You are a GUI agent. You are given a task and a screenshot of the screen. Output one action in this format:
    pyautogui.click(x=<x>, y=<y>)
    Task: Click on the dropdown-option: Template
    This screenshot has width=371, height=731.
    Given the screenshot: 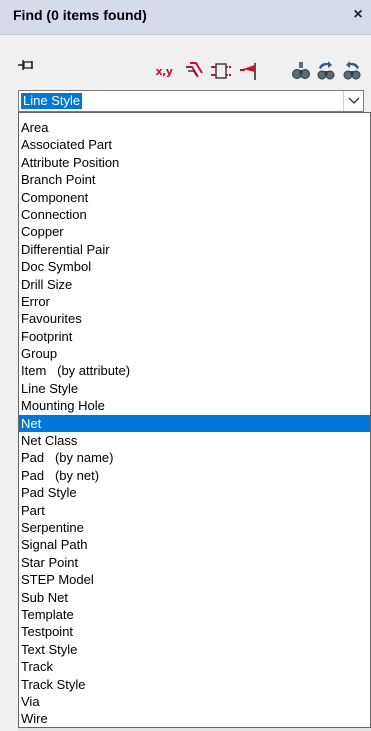 What is the action you would take?
    pyautogui.click(x=194, y=614)
    